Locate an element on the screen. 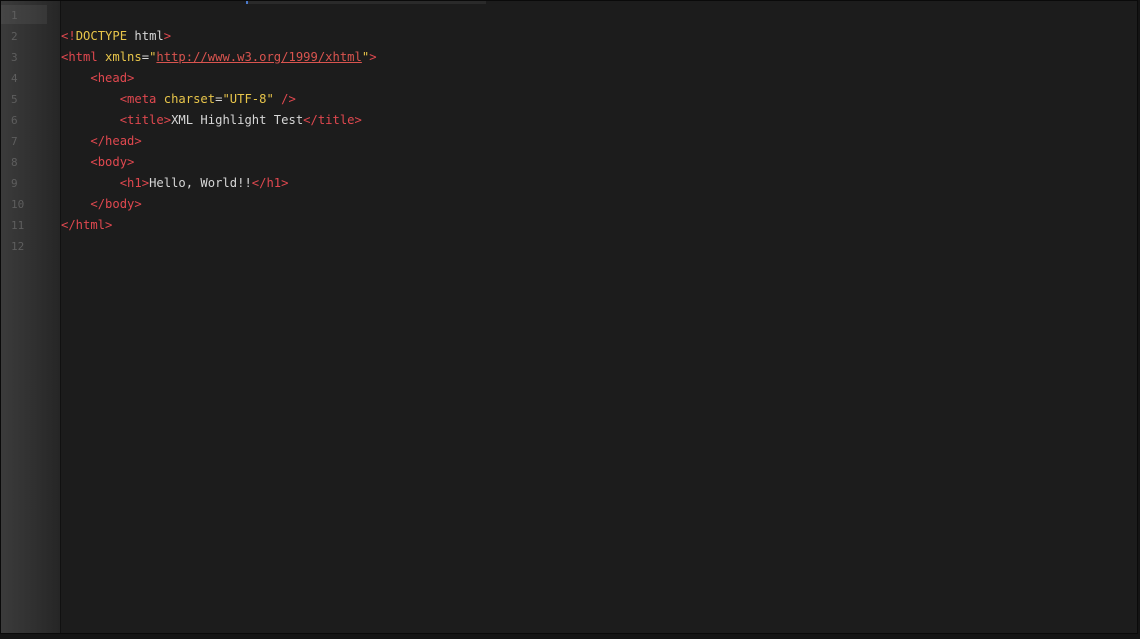 The height and width of the screenshot is (639, 1140). line-number: 9 is located at coordinates (14, 183).